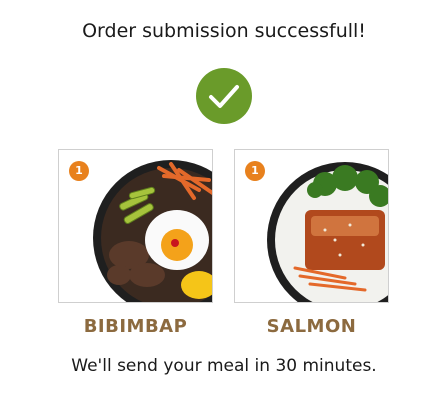 This screenshot has width=448, height=400. What do you see at coordinates (311, 226) in the screenshot?
I see `meal-card-salmon: 1` at bounding box center [311, 226].